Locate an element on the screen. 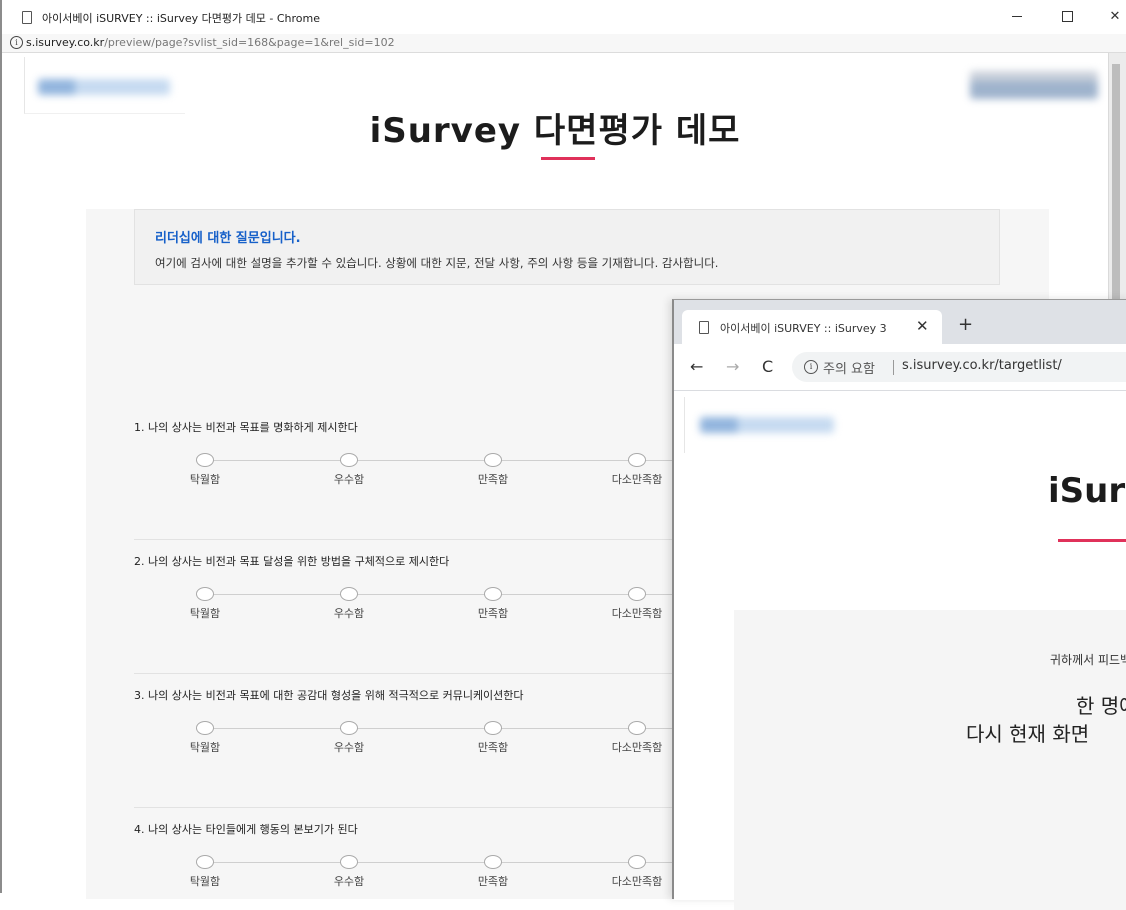 This screenshot has height=910, width=1126. omnibox: i 주의 요함 s.isurvey.co.kr/targetlist/ is located at coordinates (959, 367).